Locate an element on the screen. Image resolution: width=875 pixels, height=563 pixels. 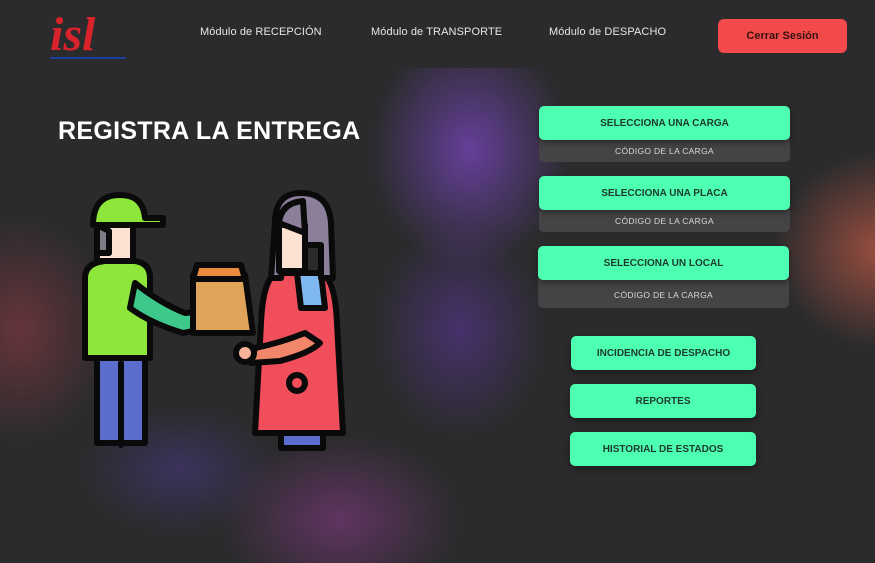
select-local-button: SELECCIONA UN LOCAL is located at coordinates (663, 263).